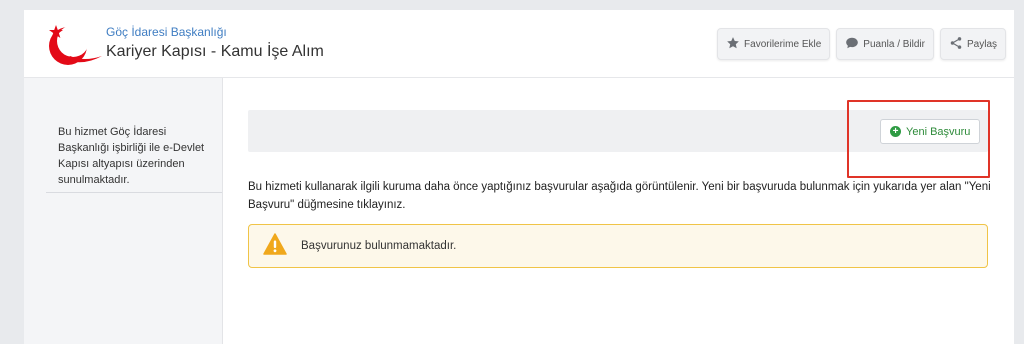 The width and height of the screenshot is (1024, 344). What do you see at coordinates (618, 246) in the screenshot?
I see `no-application-alert: Başvurunuz bulunmamaktadır.` at bounding box center [618, 246].